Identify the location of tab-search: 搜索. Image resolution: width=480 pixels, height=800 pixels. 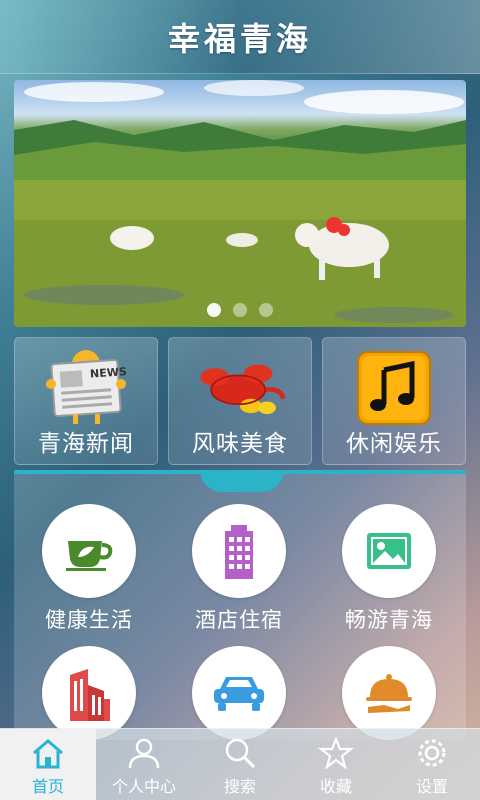
(240, 764).